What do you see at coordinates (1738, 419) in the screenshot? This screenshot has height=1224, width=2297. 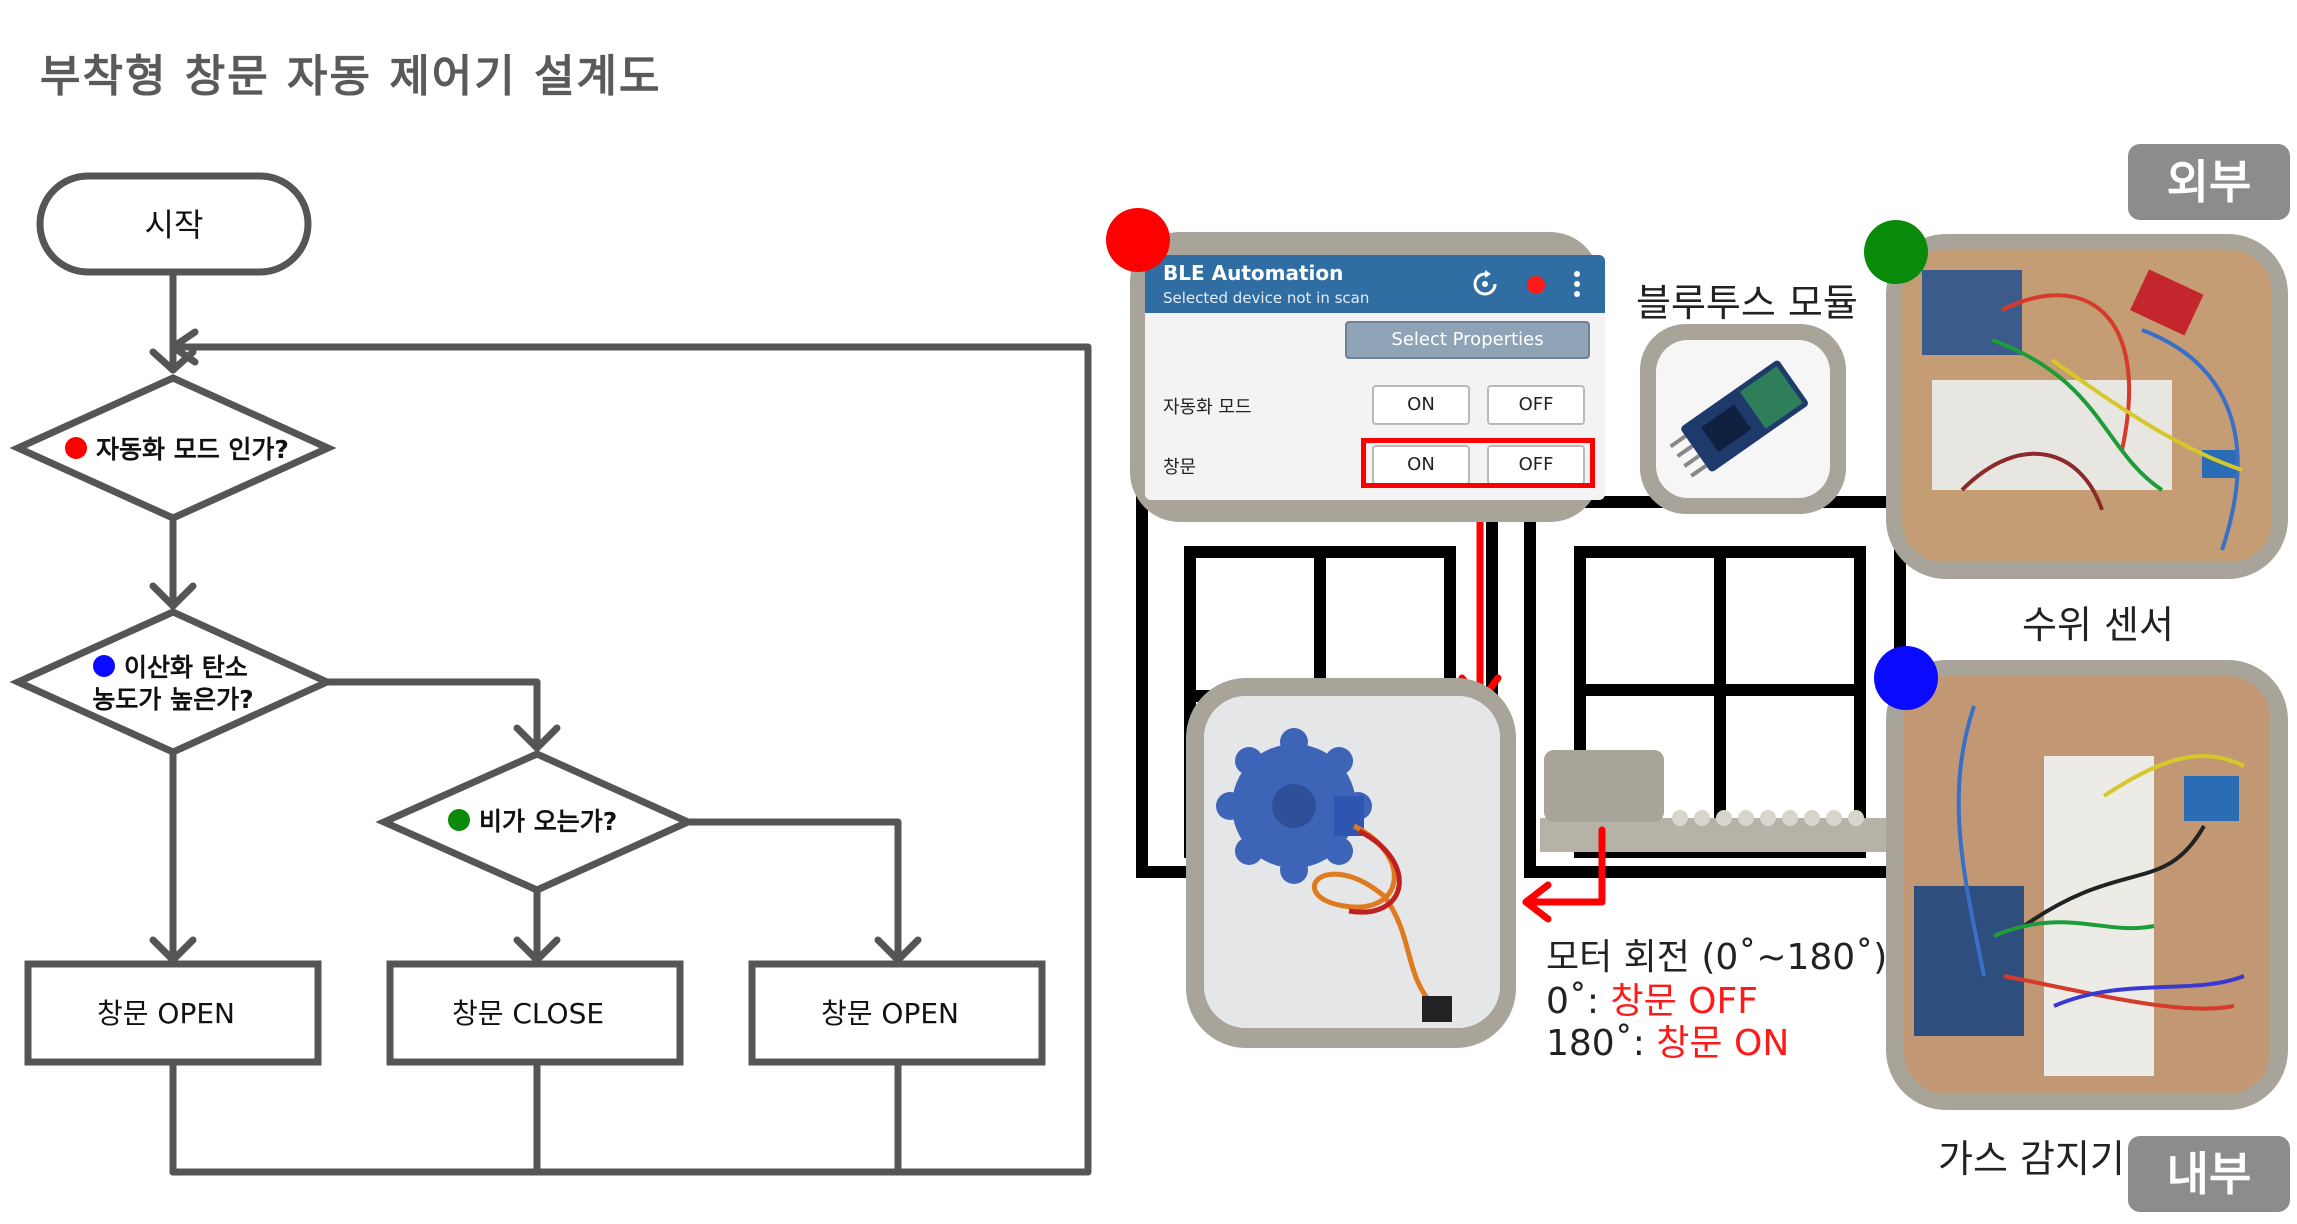 I see `bluetooth-module-image` at bounding box center [1738, 419].